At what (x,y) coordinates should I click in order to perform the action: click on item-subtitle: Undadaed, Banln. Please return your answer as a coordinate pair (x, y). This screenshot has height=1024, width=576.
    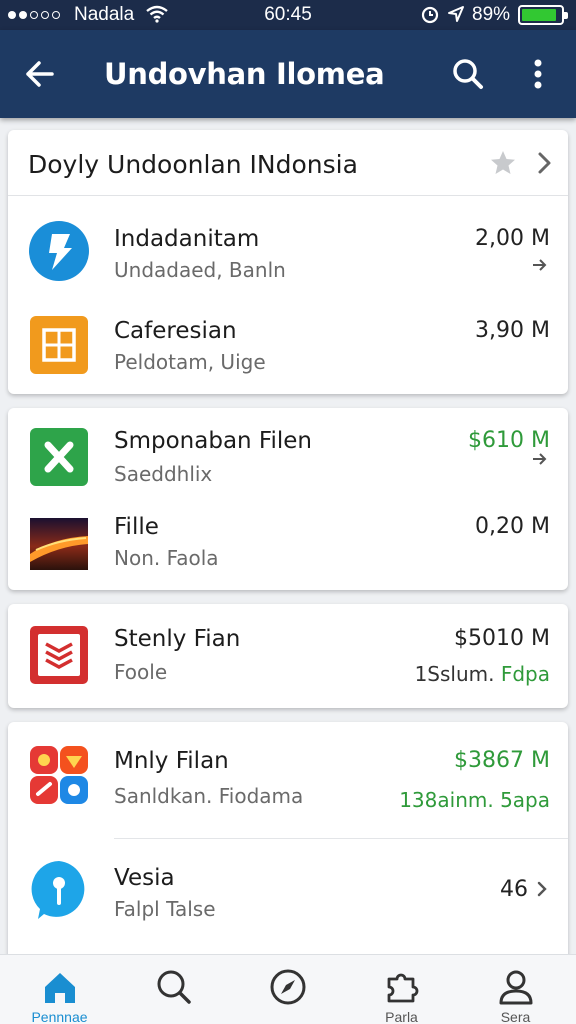
    Looking at the image, I should click on (200, 270).